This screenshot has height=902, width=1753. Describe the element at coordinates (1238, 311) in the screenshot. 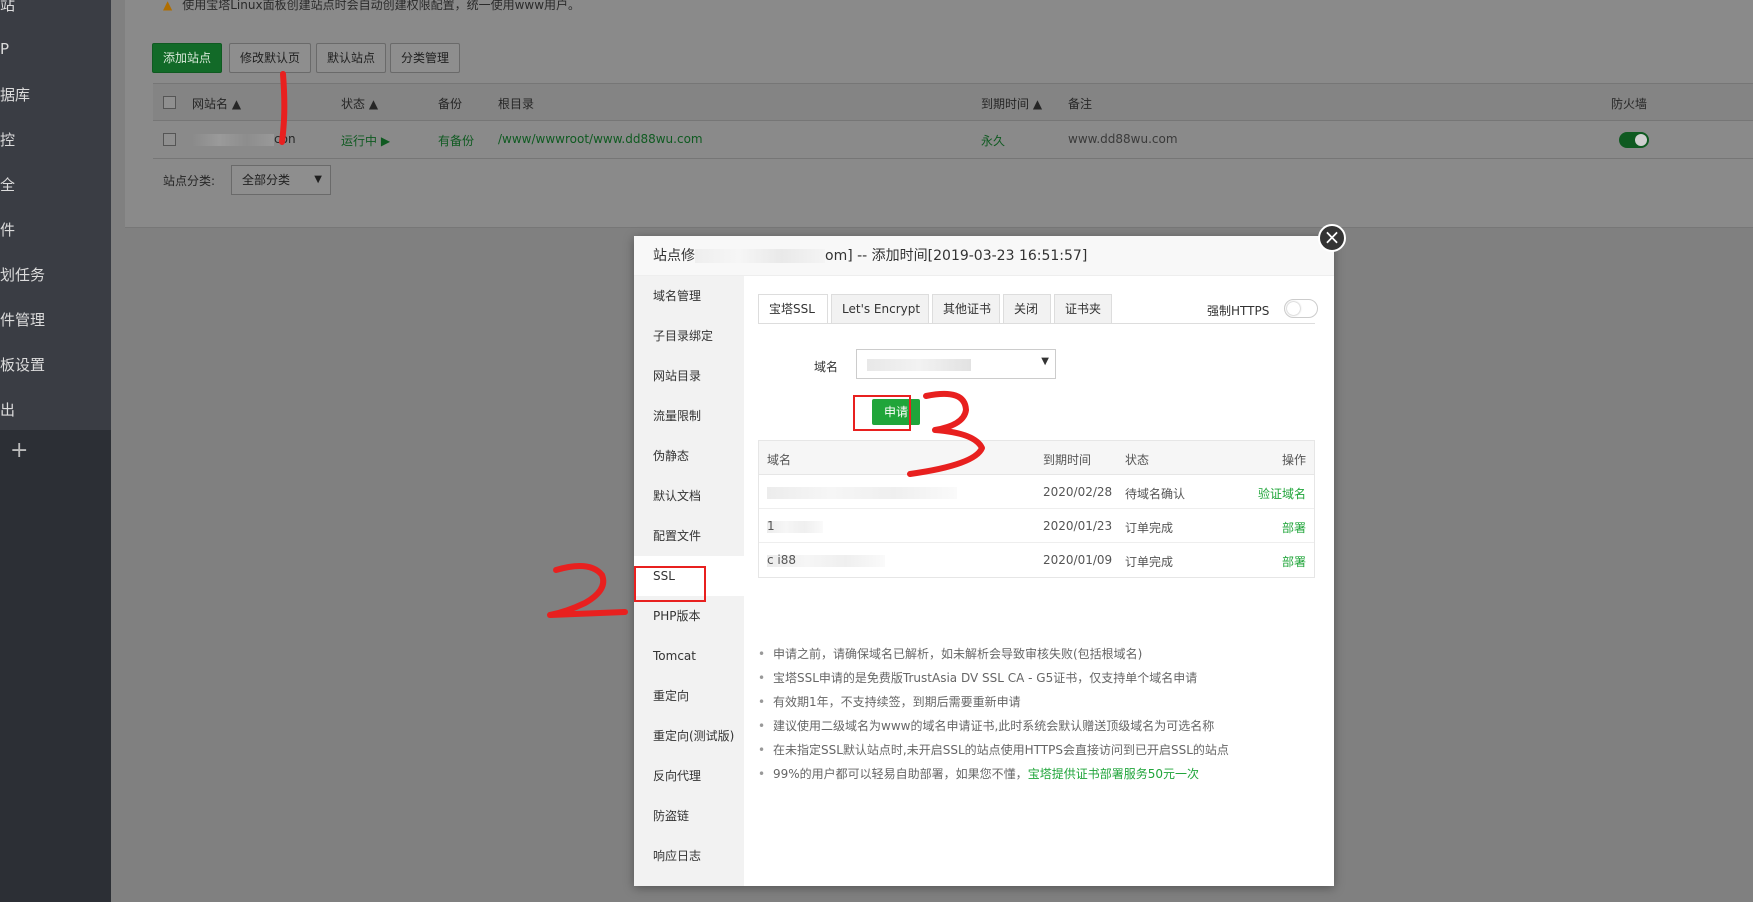

I see `force-https-label: 强制HTTPS` at that location.